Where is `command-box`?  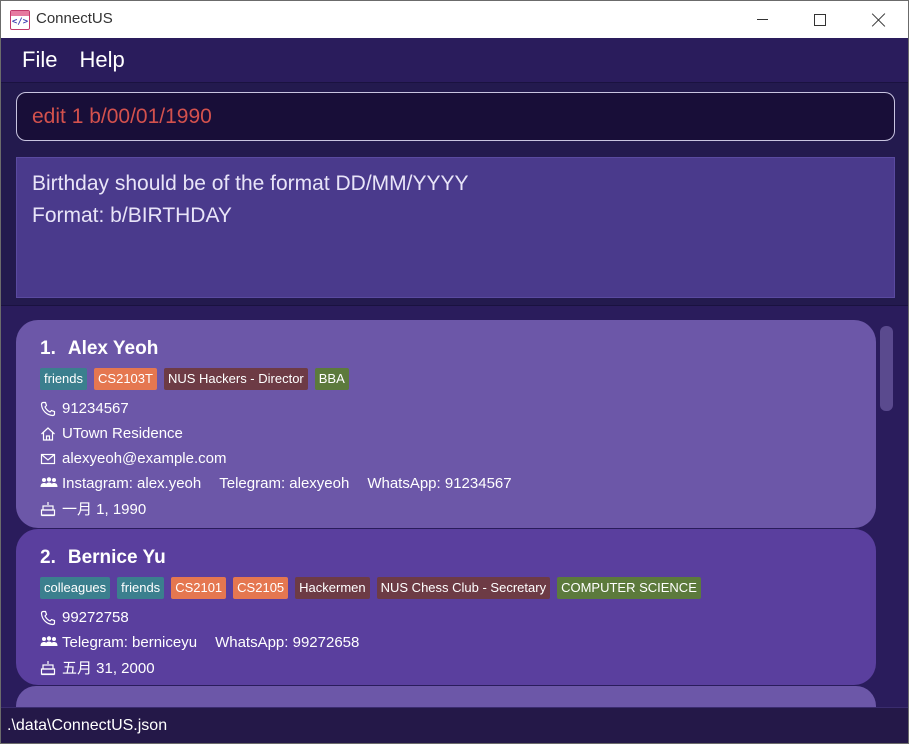
command-box is located at coordinates (455, 116).